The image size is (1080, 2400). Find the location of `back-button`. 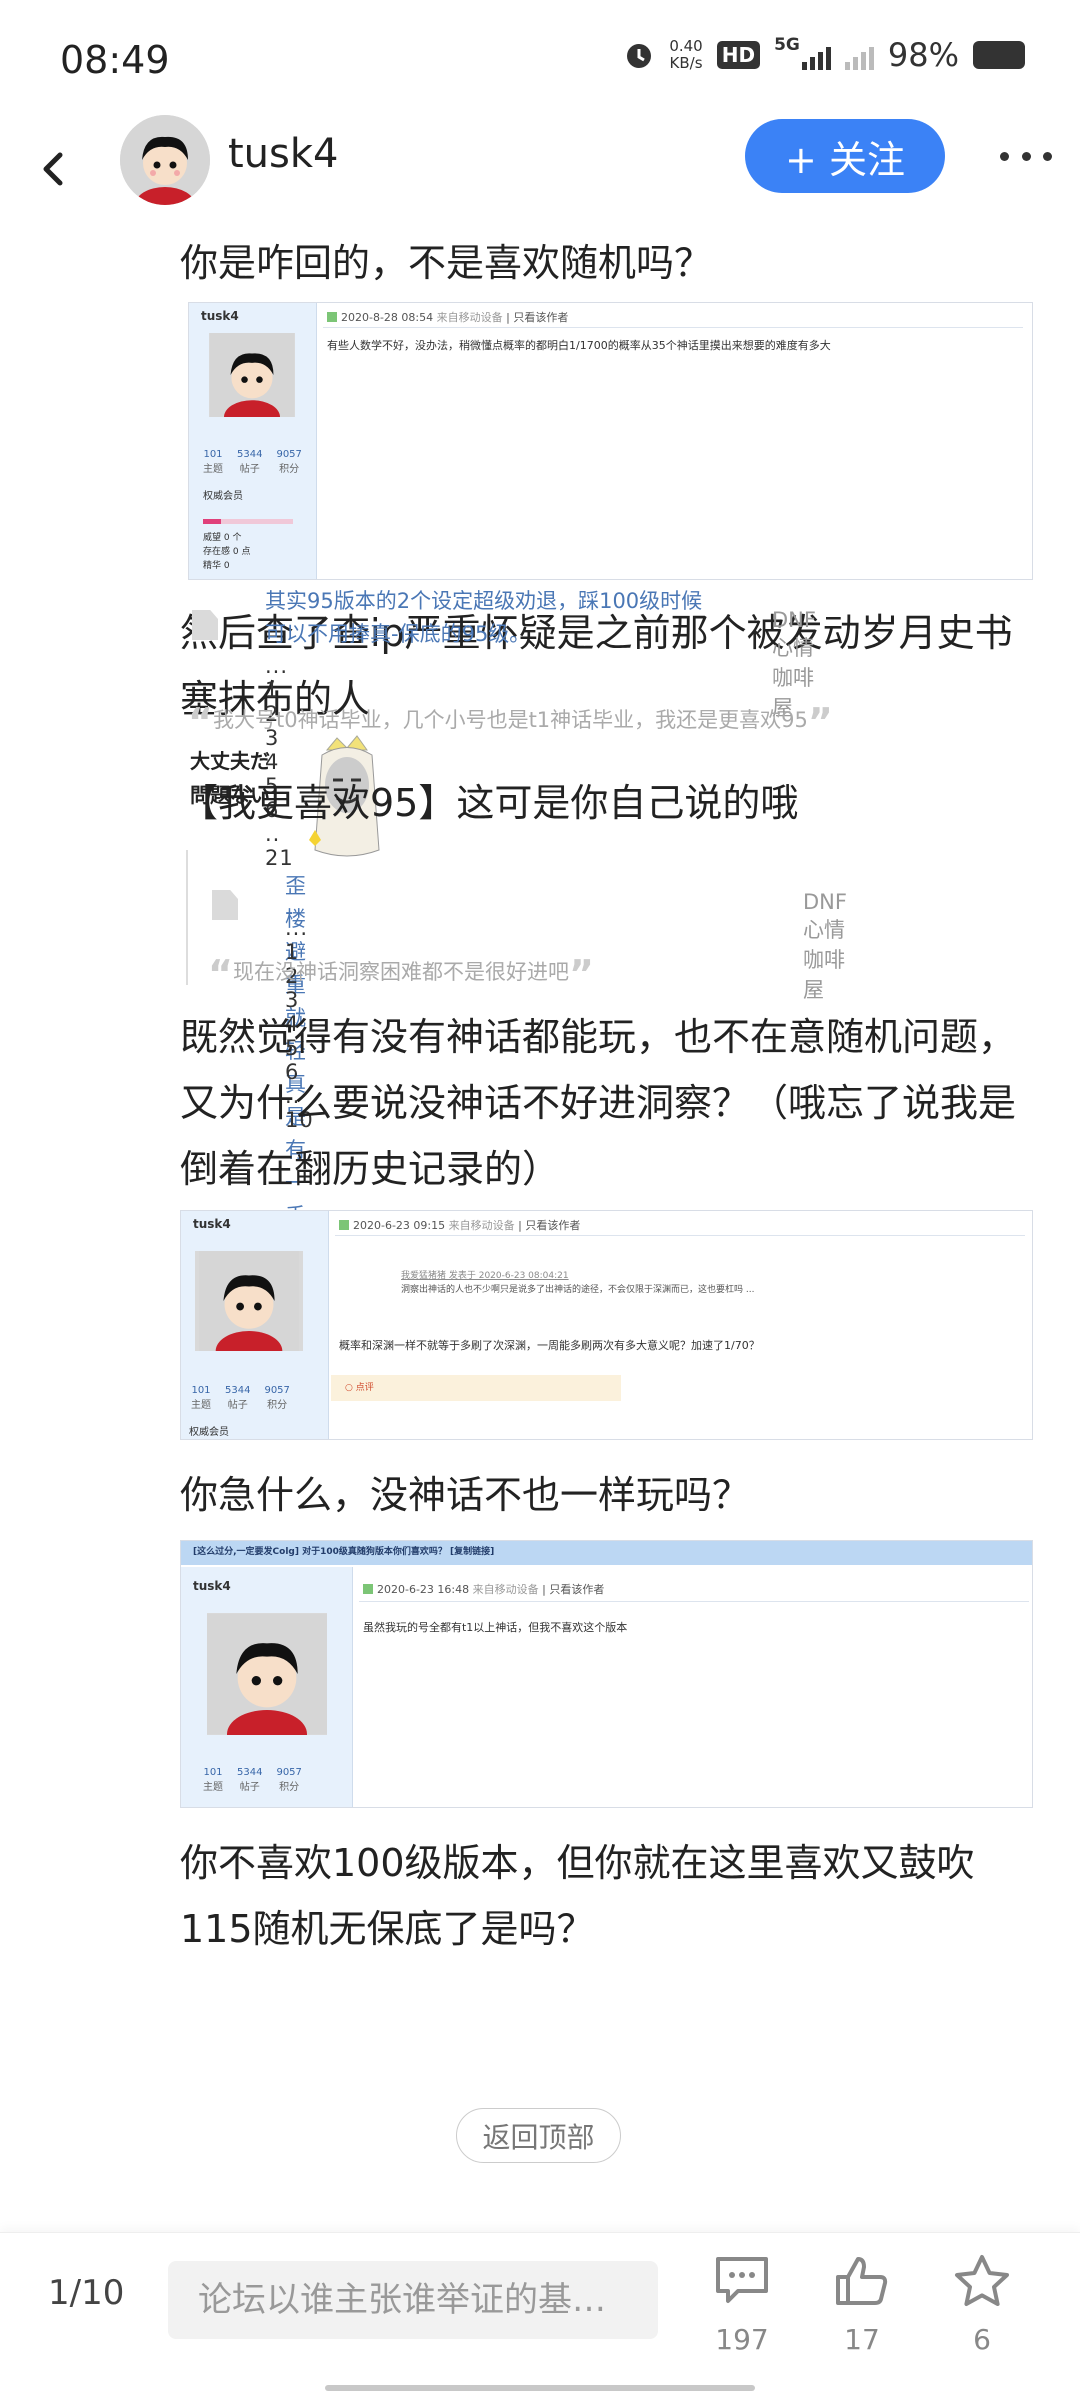

back-button is located at coordinates (62, 174).